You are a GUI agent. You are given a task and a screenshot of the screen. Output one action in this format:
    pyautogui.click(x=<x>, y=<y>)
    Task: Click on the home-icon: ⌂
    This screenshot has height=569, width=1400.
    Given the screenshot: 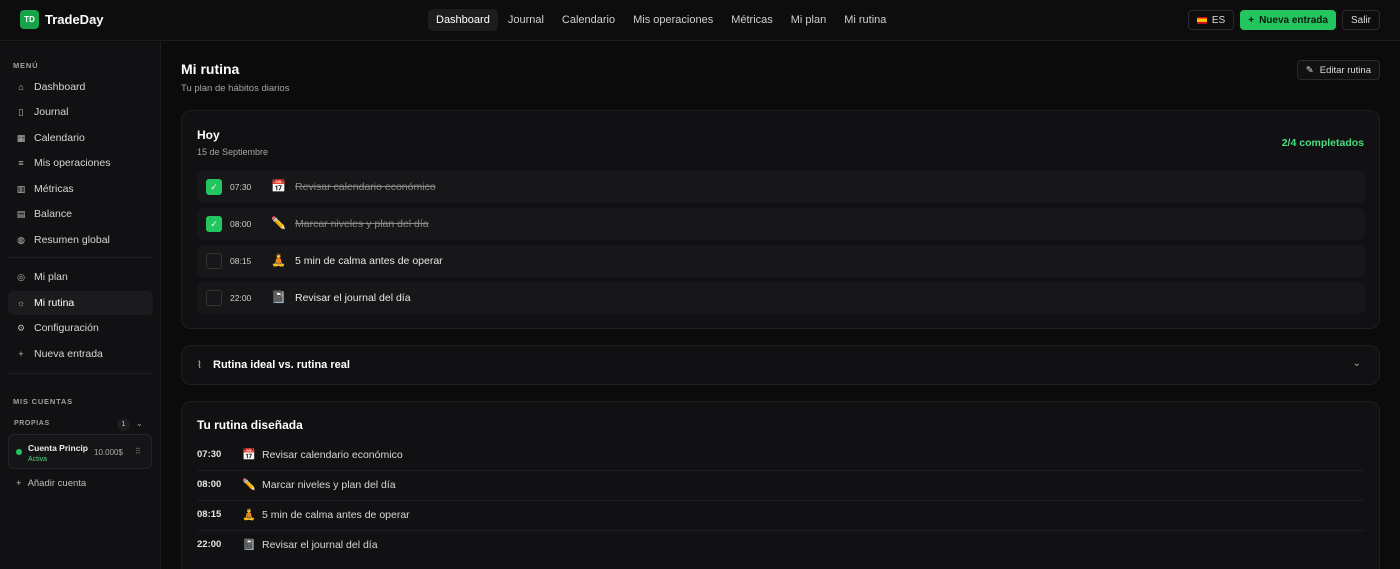 What is the action you would take?
    pyautogui.click(x=21, y=87)
    